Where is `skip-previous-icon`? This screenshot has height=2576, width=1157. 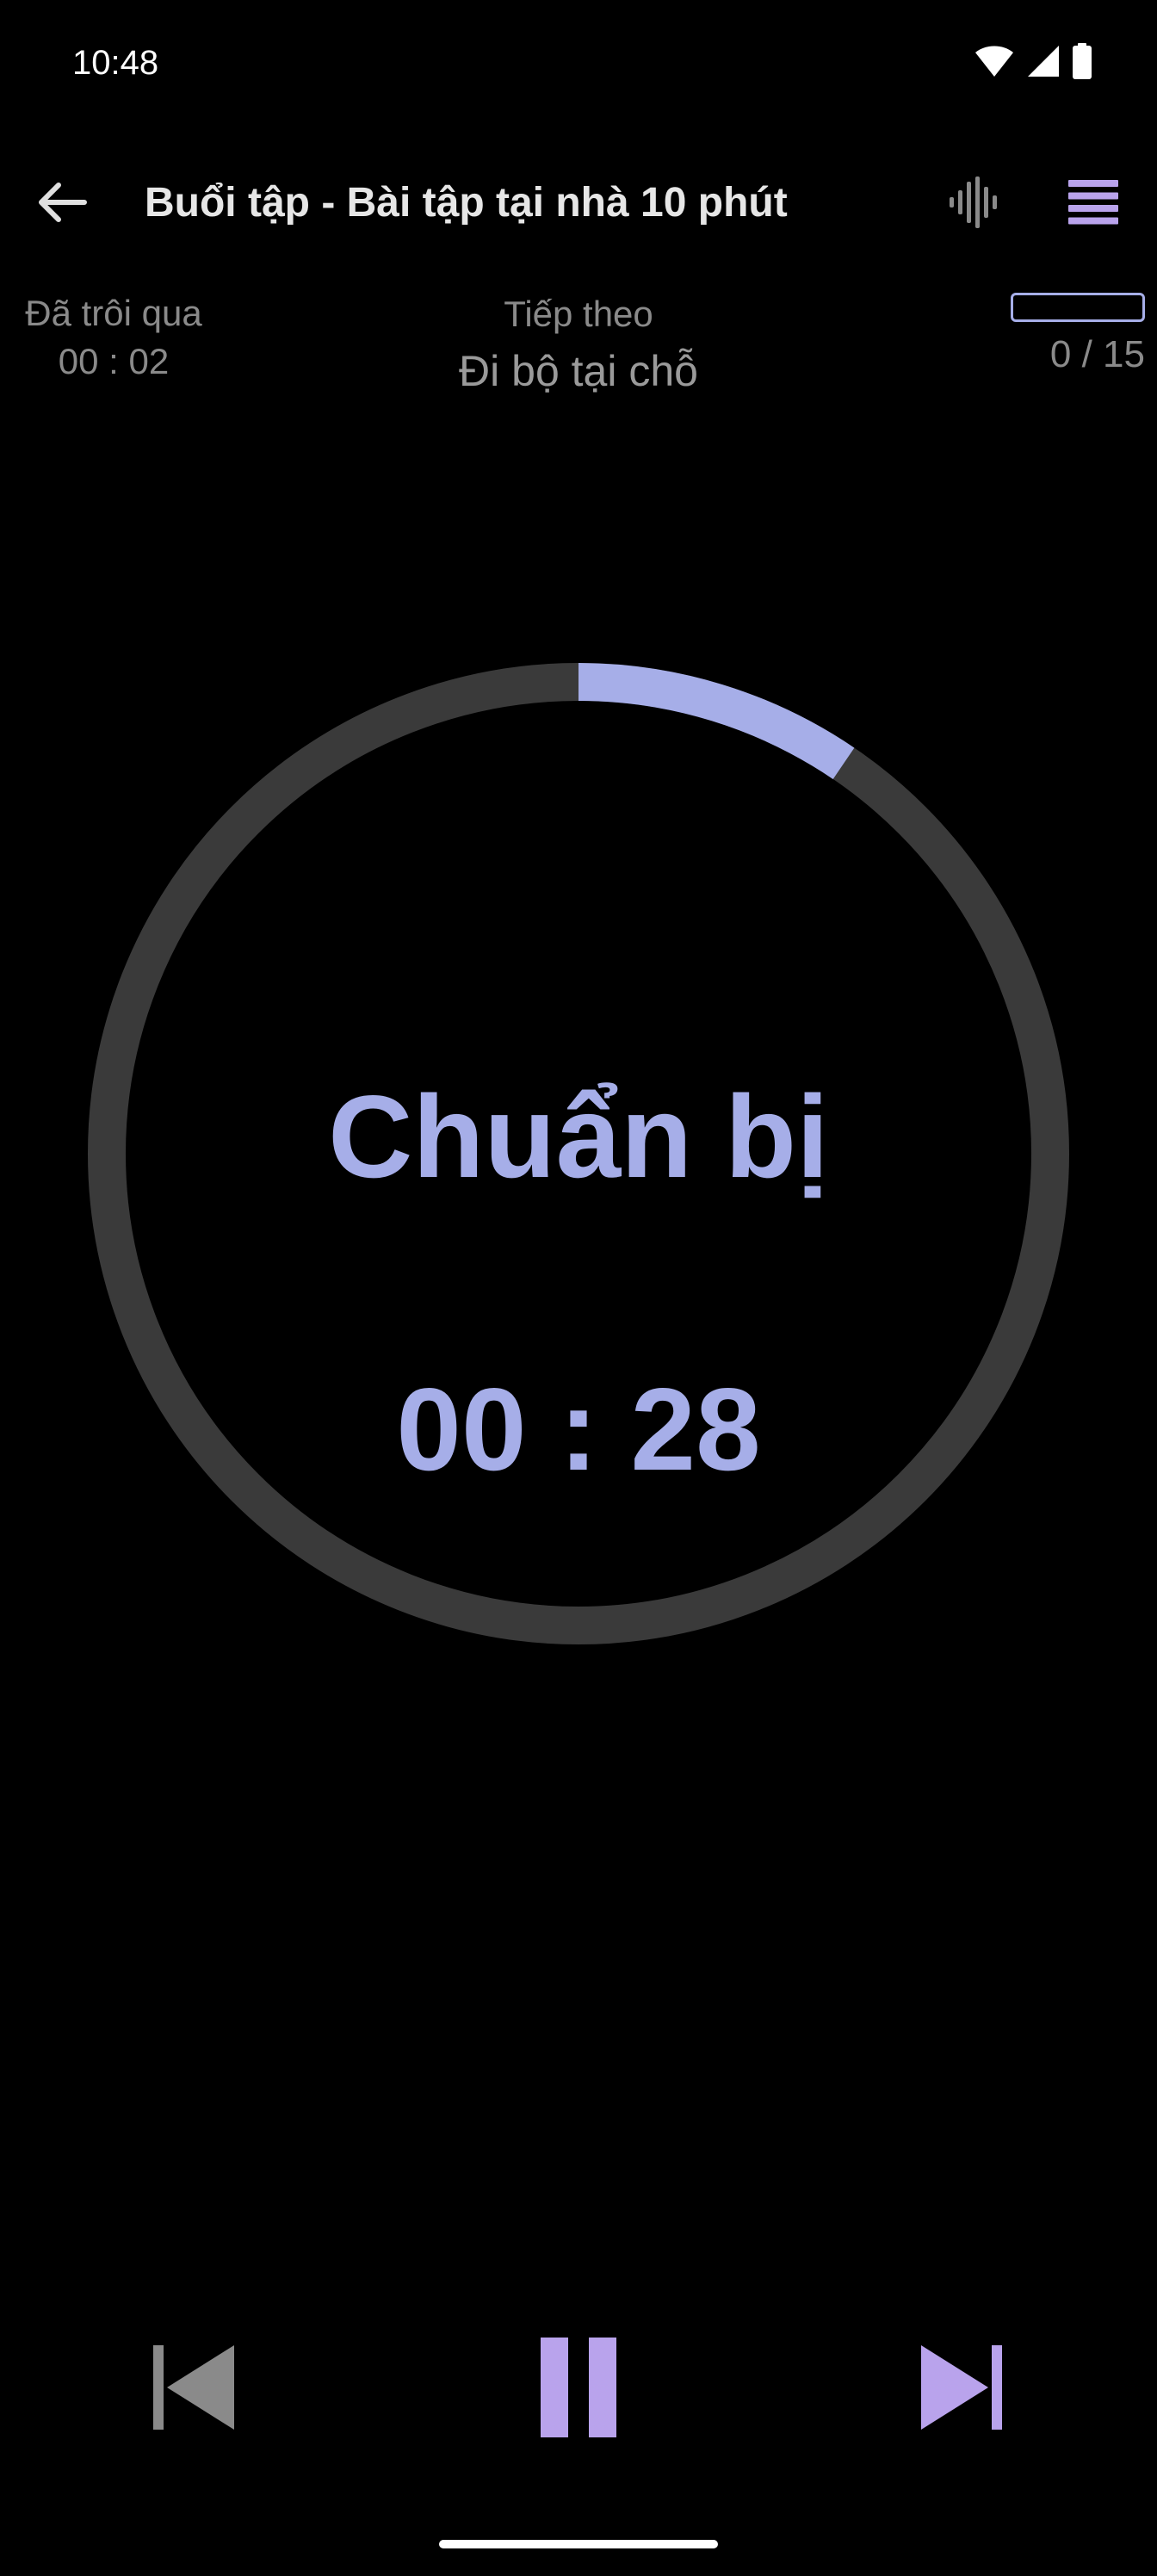 skip-previous-icon is located at coordinates (192, 2389).